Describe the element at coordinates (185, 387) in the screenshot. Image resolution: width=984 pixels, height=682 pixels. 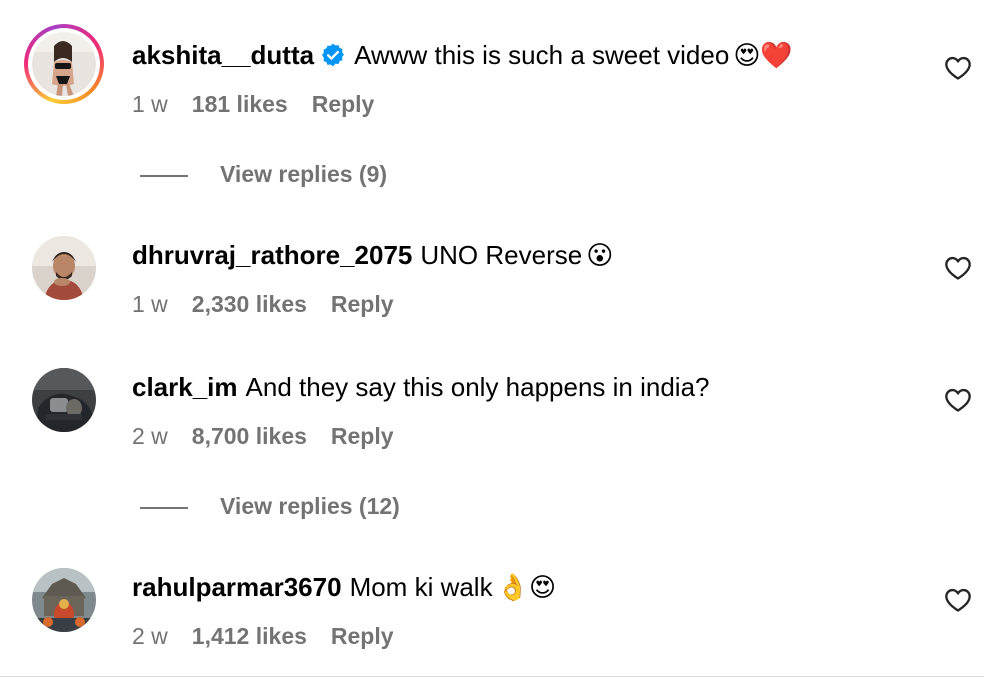
I see `comment-username: clark_im` at that location.